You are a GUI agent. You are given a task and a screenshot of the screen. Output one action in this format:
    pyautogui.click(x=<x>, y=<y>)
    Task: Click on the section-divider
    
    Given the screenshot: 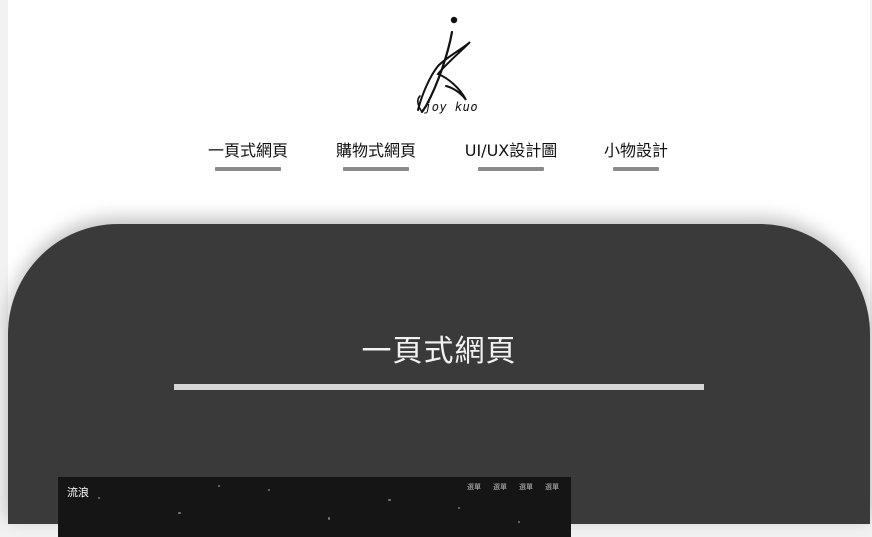 What is the action you would take?
    pyautogui.click(x=439, y=387)
    